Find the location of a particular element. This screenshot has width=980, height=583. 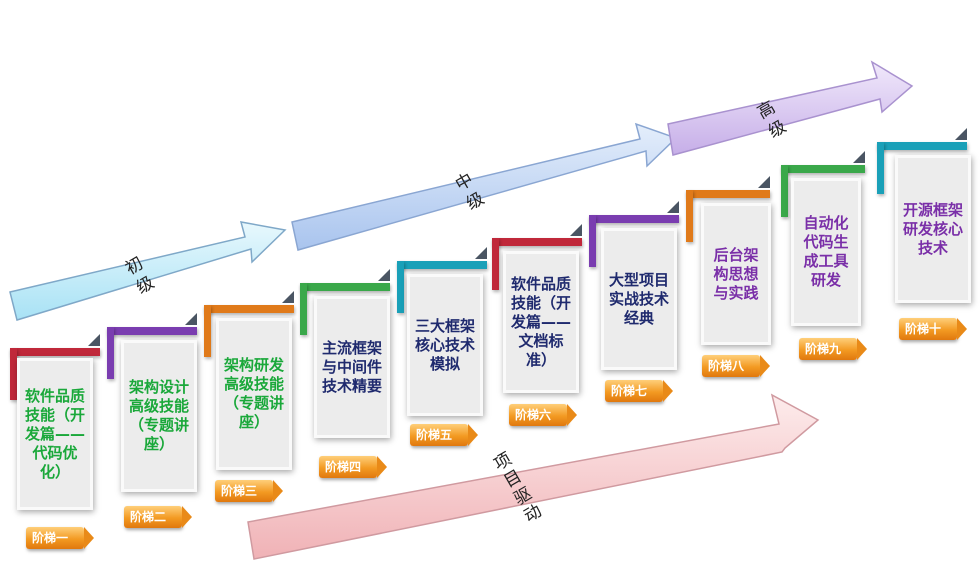

step-text: 软件品质技能（开发篇——文档标准） is located at coordinates (540, 321).